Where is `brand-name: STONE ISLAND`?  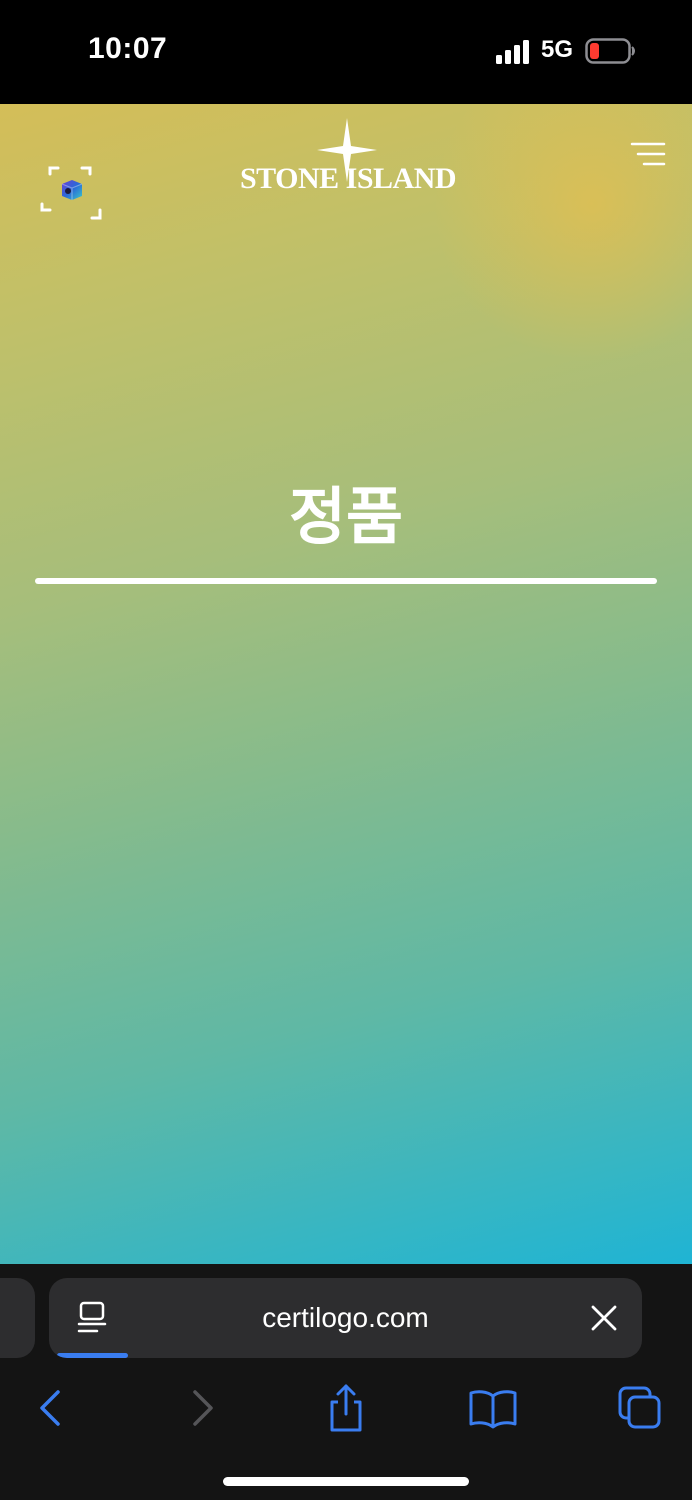
brand-name: STONE ISLAND is located at coordinates (348, 178).